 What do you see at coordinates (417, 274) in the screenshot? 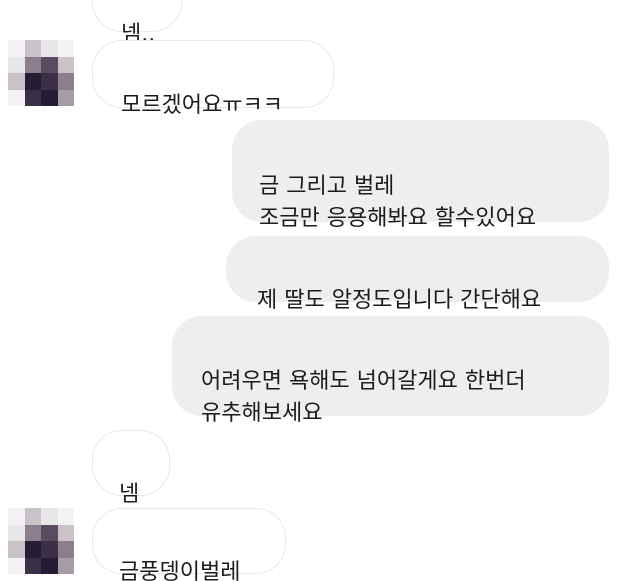
I see `message-bubble-outgoing: 제 딸도 알정도입니다 간단해요` at bounding box center [417, 274].